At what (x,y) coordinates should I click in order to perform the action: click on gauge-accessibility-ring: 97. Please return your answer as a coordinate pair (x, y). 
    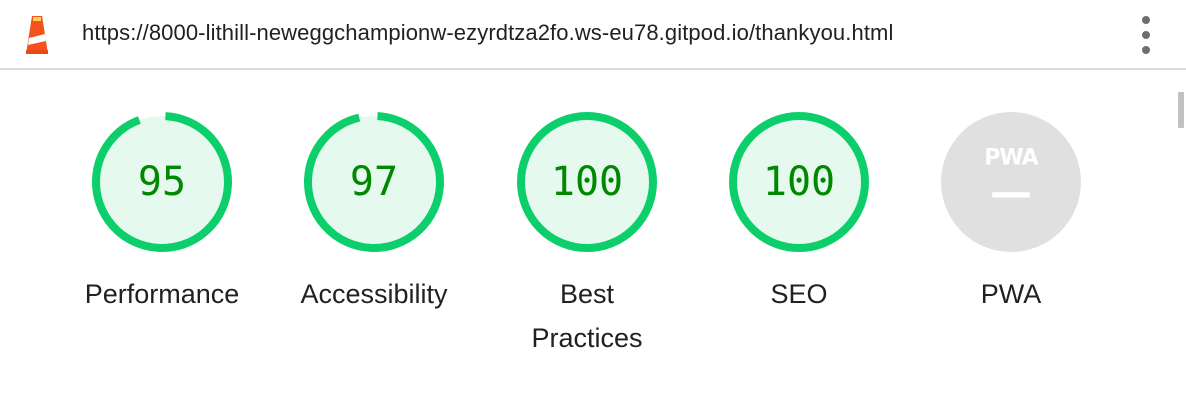
    Looking at the image, I should click on (374, 182).